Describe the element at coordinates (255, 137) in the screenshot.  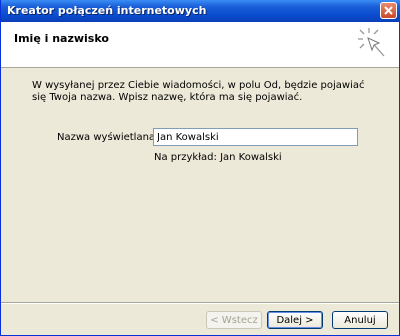
I see `display-name-input` at that location.